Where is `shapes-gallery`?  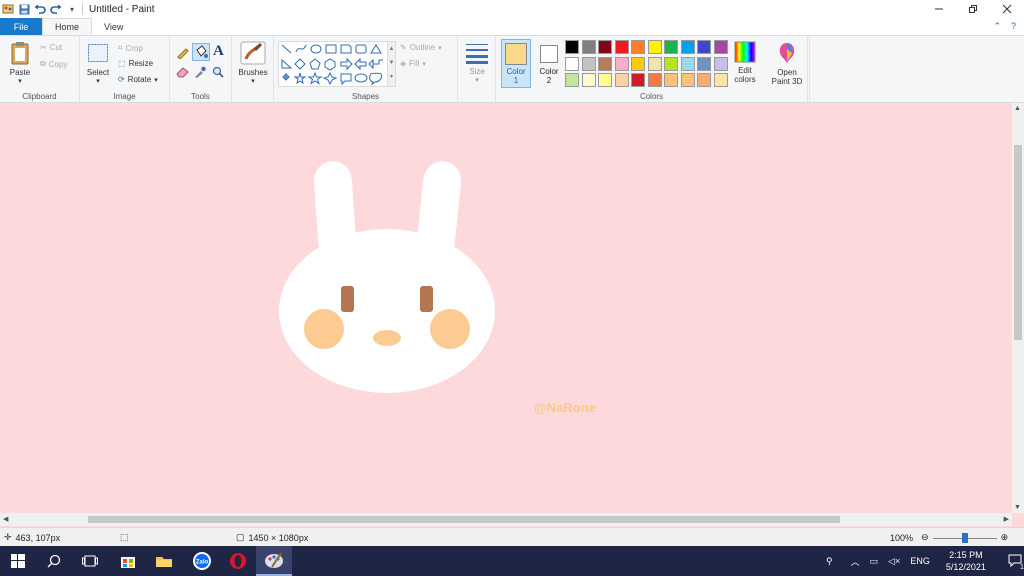
shapes-gallery is located at coordinates (333, 64).